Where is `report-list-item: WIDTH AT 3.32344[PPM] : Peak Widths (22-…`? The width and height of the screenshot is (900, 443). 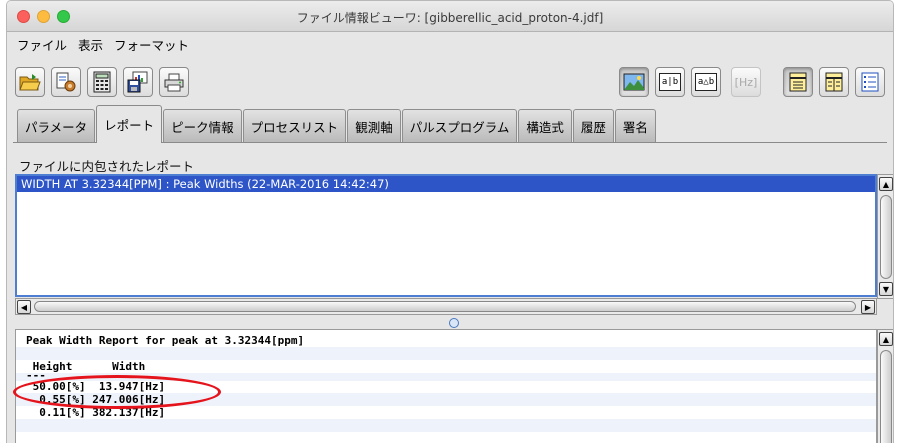 report-list-item: WIDTH AT 3.32344[PPM] : Peak Widths (22-… is located at coordinates (446, 184).